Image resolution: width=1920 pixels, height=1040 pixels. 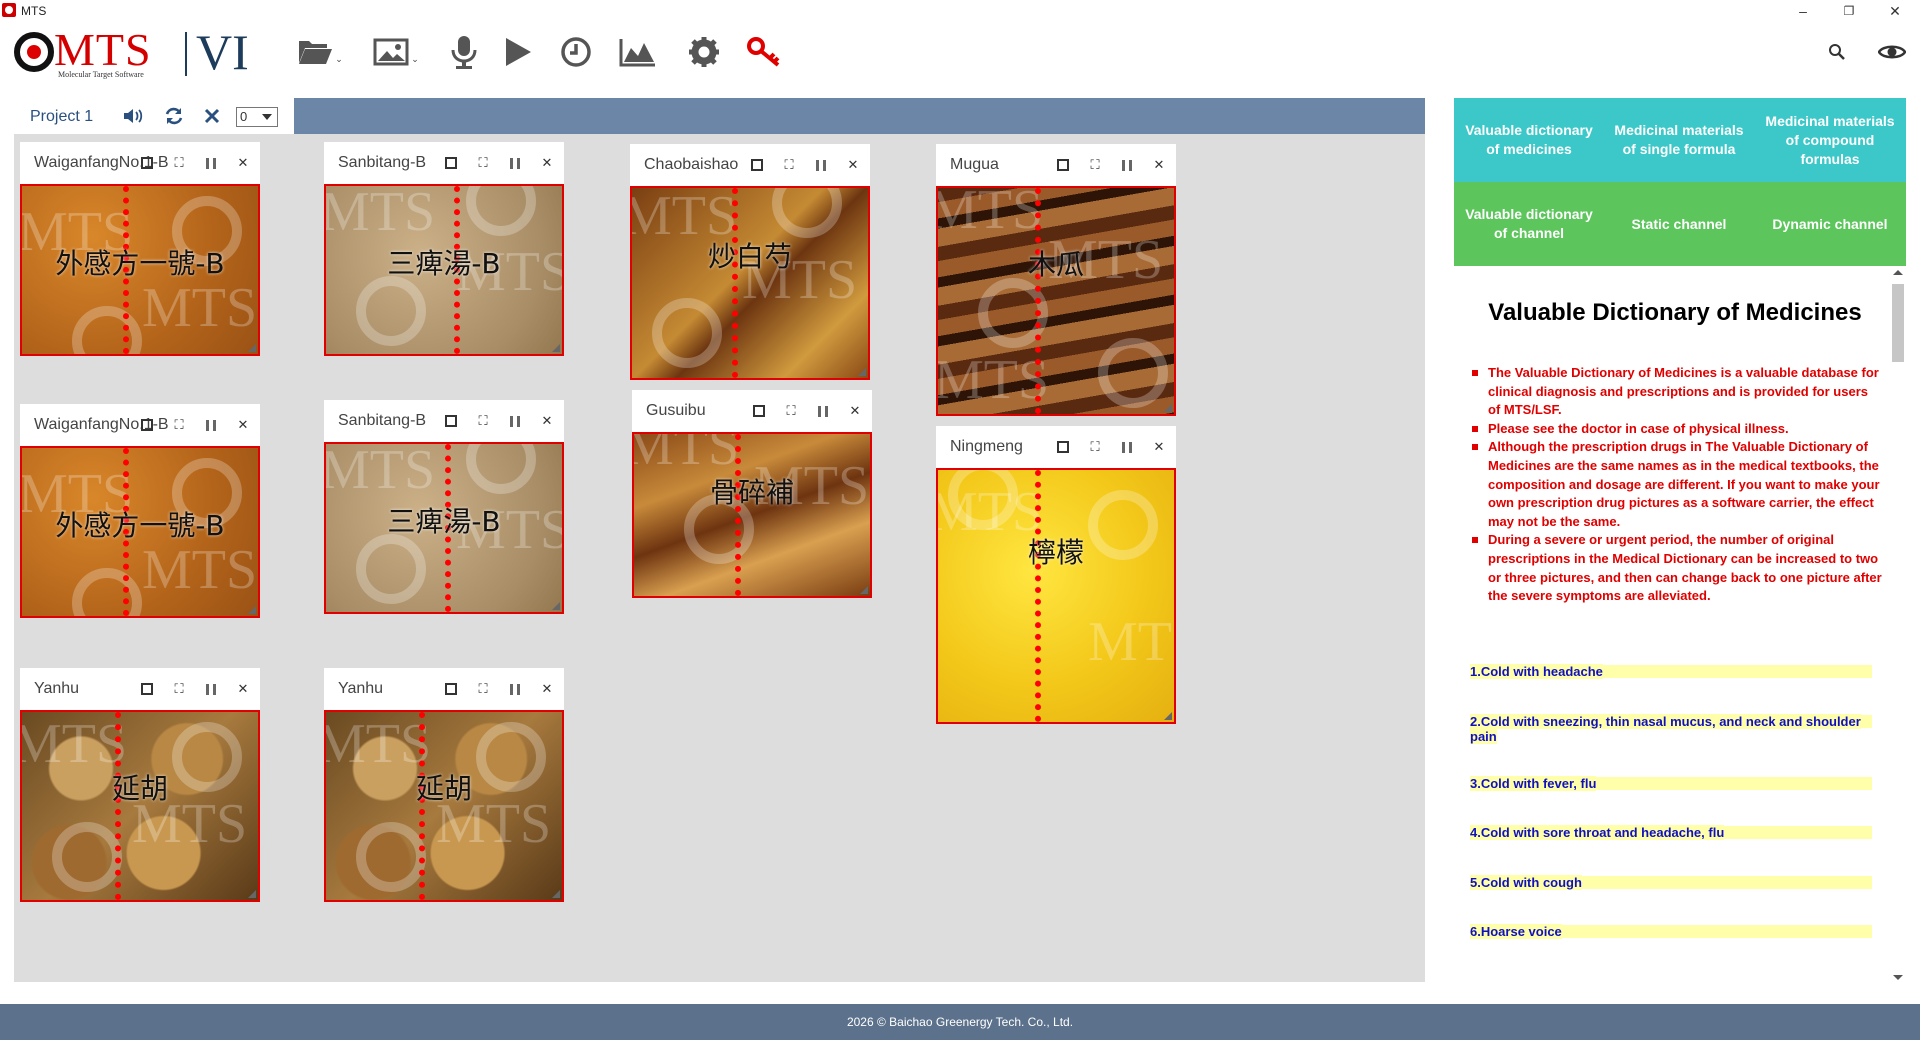 I want to click on minimize-button: –, so click(x=1803, y=11).